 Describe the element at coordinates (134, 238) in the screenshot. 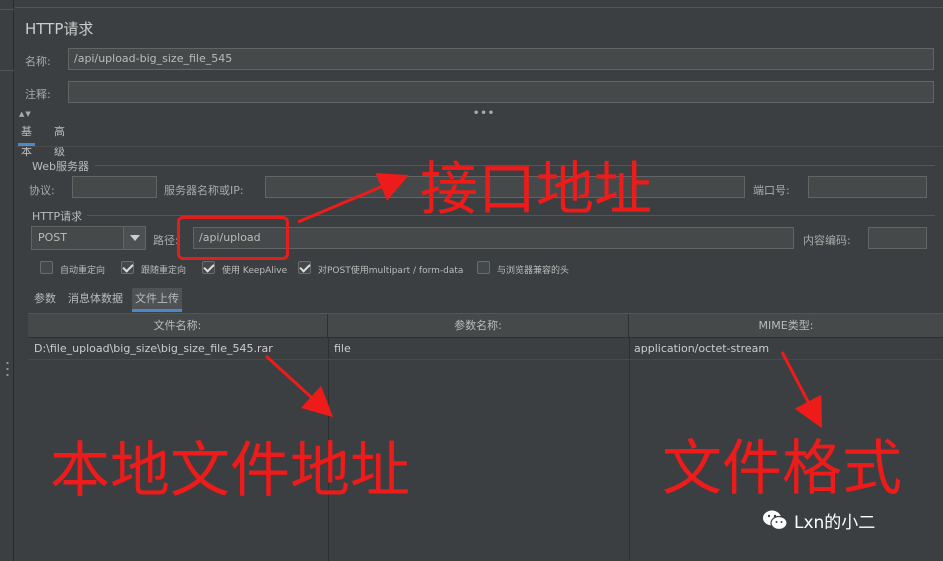

I see `chevron-down-icon` at that location.